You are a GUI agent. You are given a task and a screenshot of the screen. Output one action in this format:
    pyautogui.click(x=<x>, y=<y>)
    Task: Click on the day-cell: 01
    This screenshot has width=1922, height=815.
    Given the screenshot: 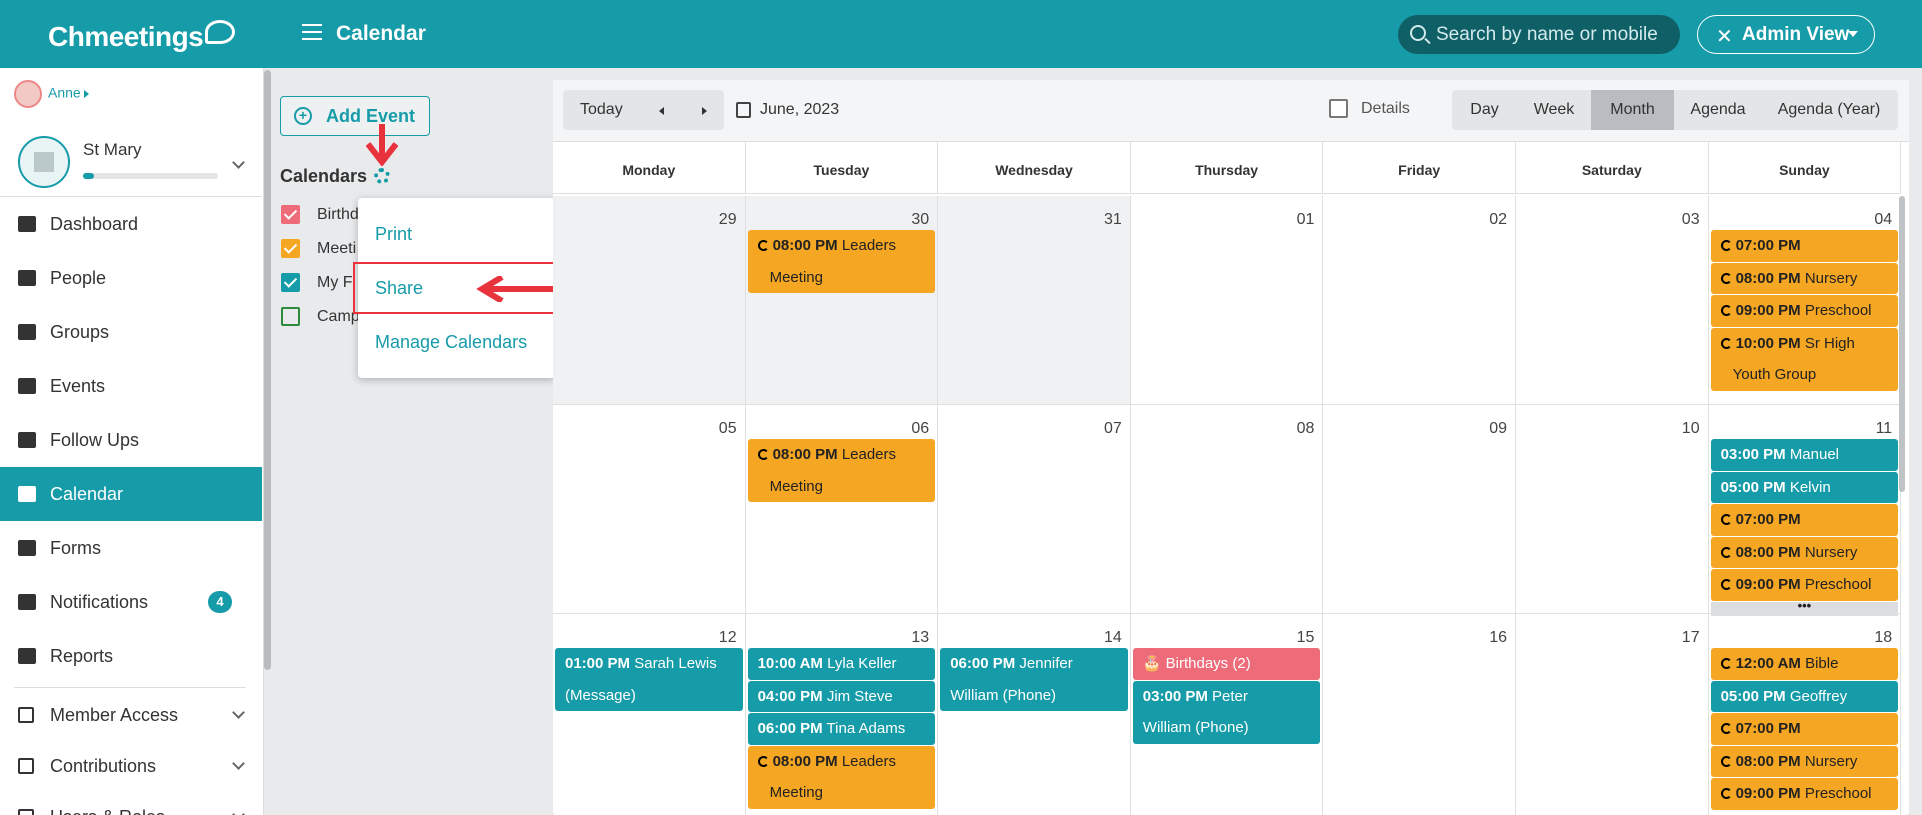 What is the action you would take?
    pyautogui.click(x=1227, y=300)
    